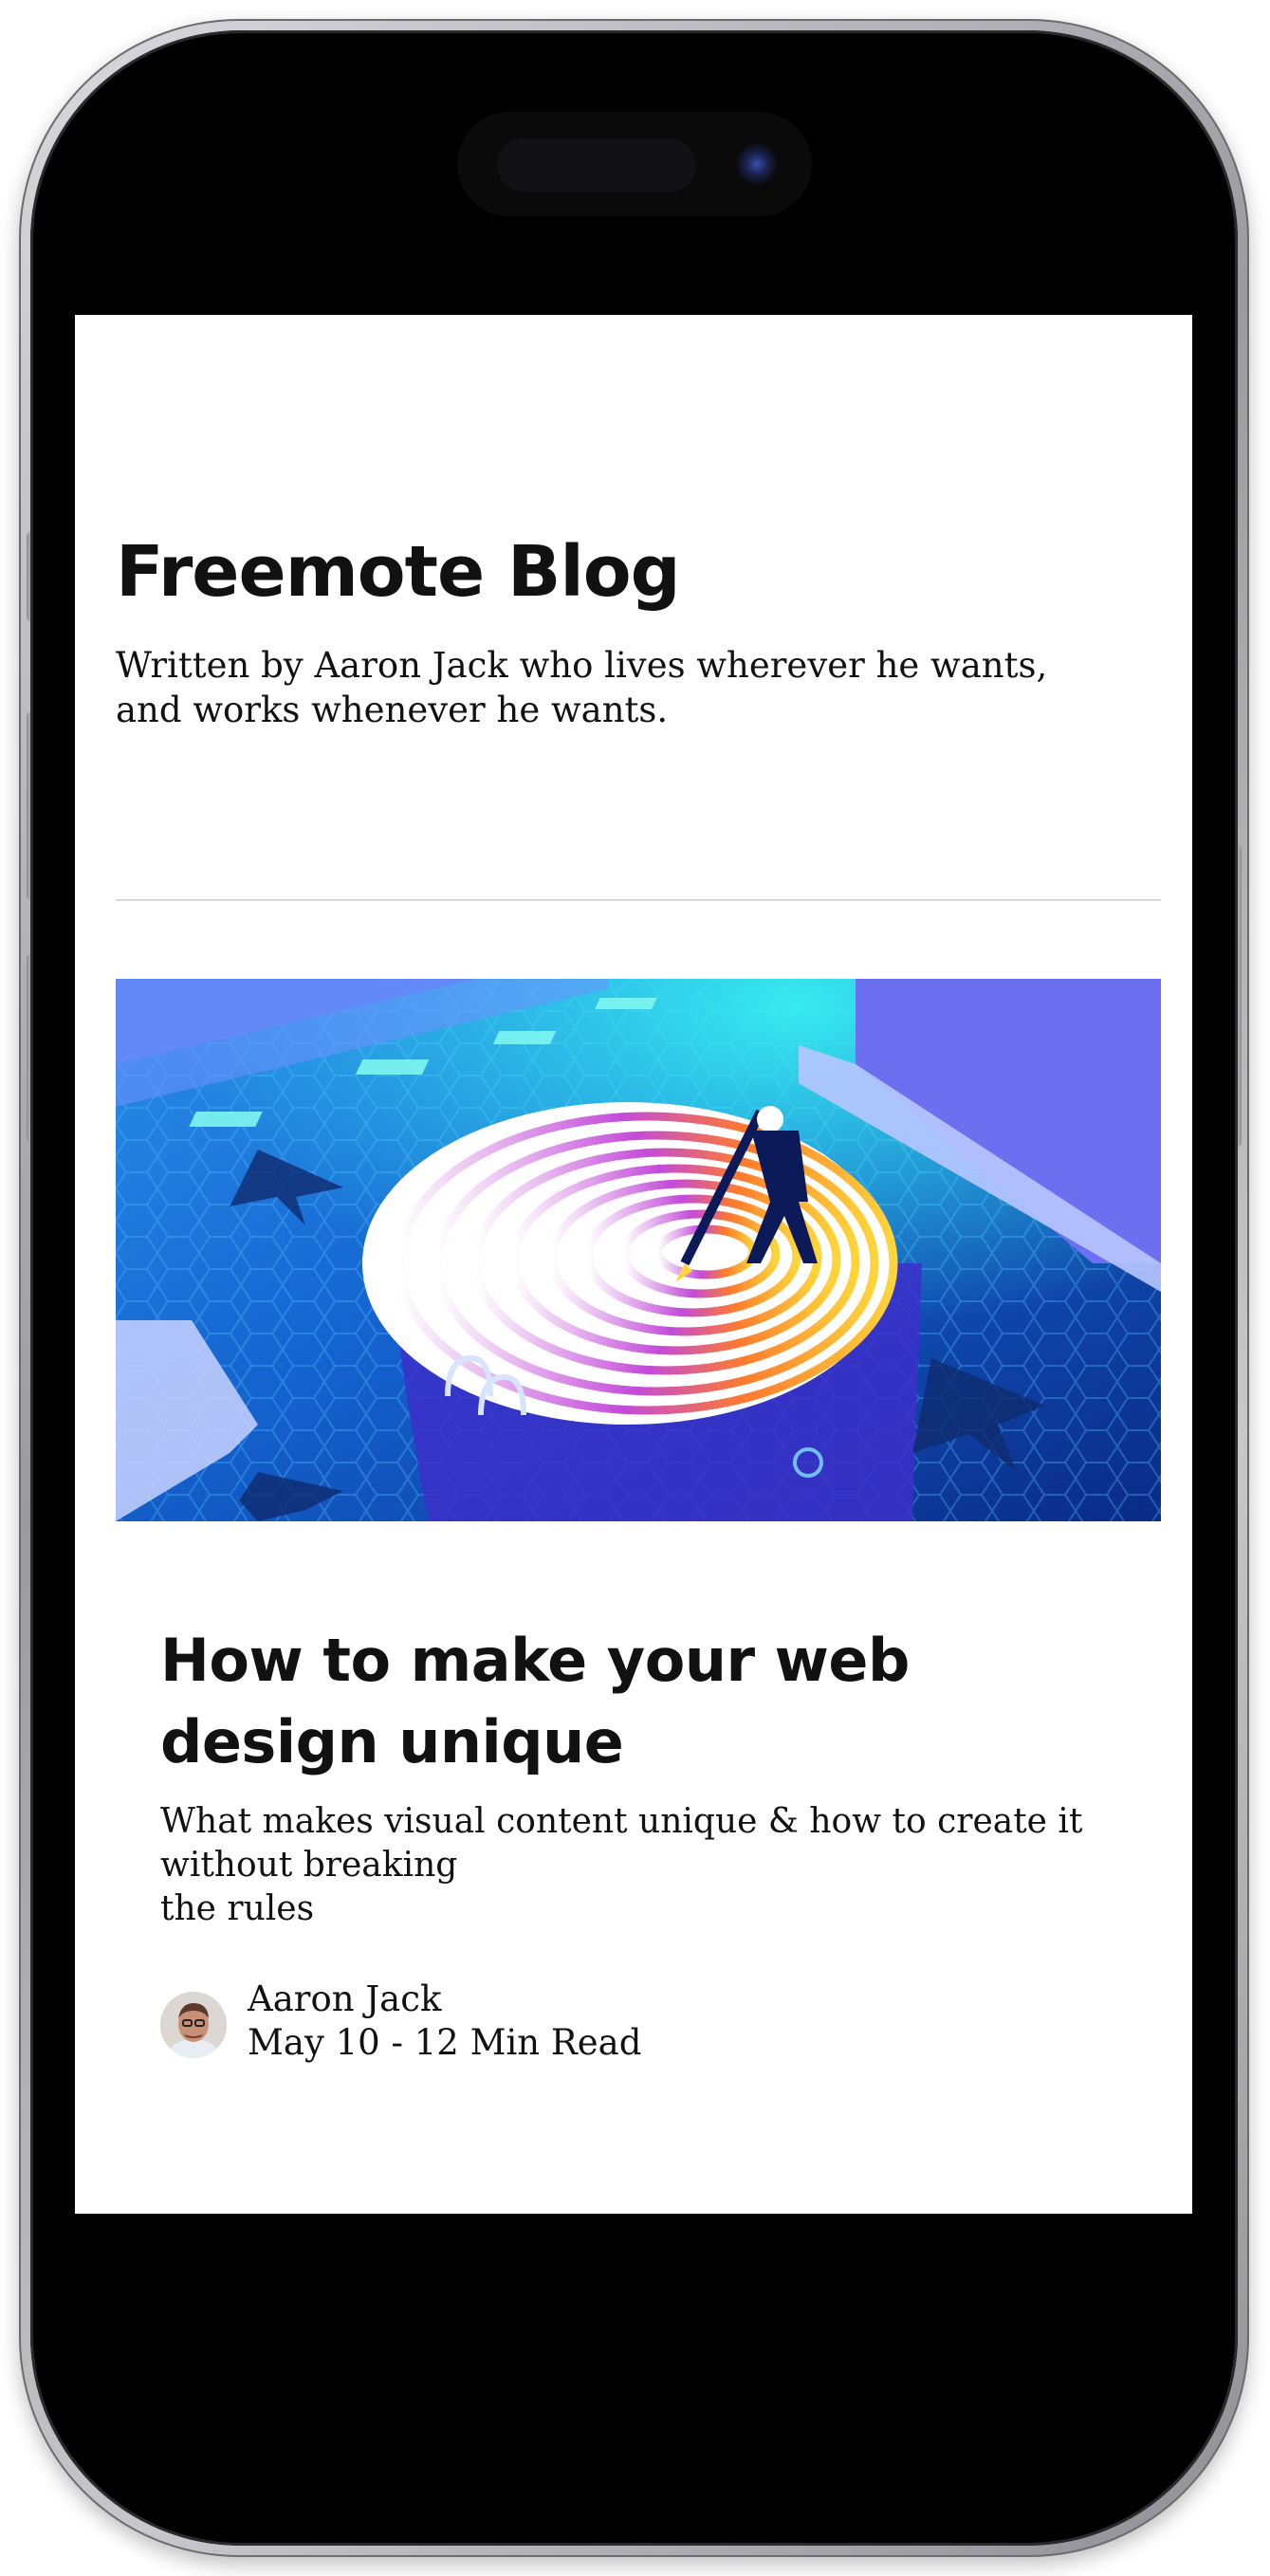 Image resolution: width=1270 pixels, height=2576 pixels. Describe the element at coordinates (237, 1908) in the screenshot. I see `post-description-line: the rules` at that location.